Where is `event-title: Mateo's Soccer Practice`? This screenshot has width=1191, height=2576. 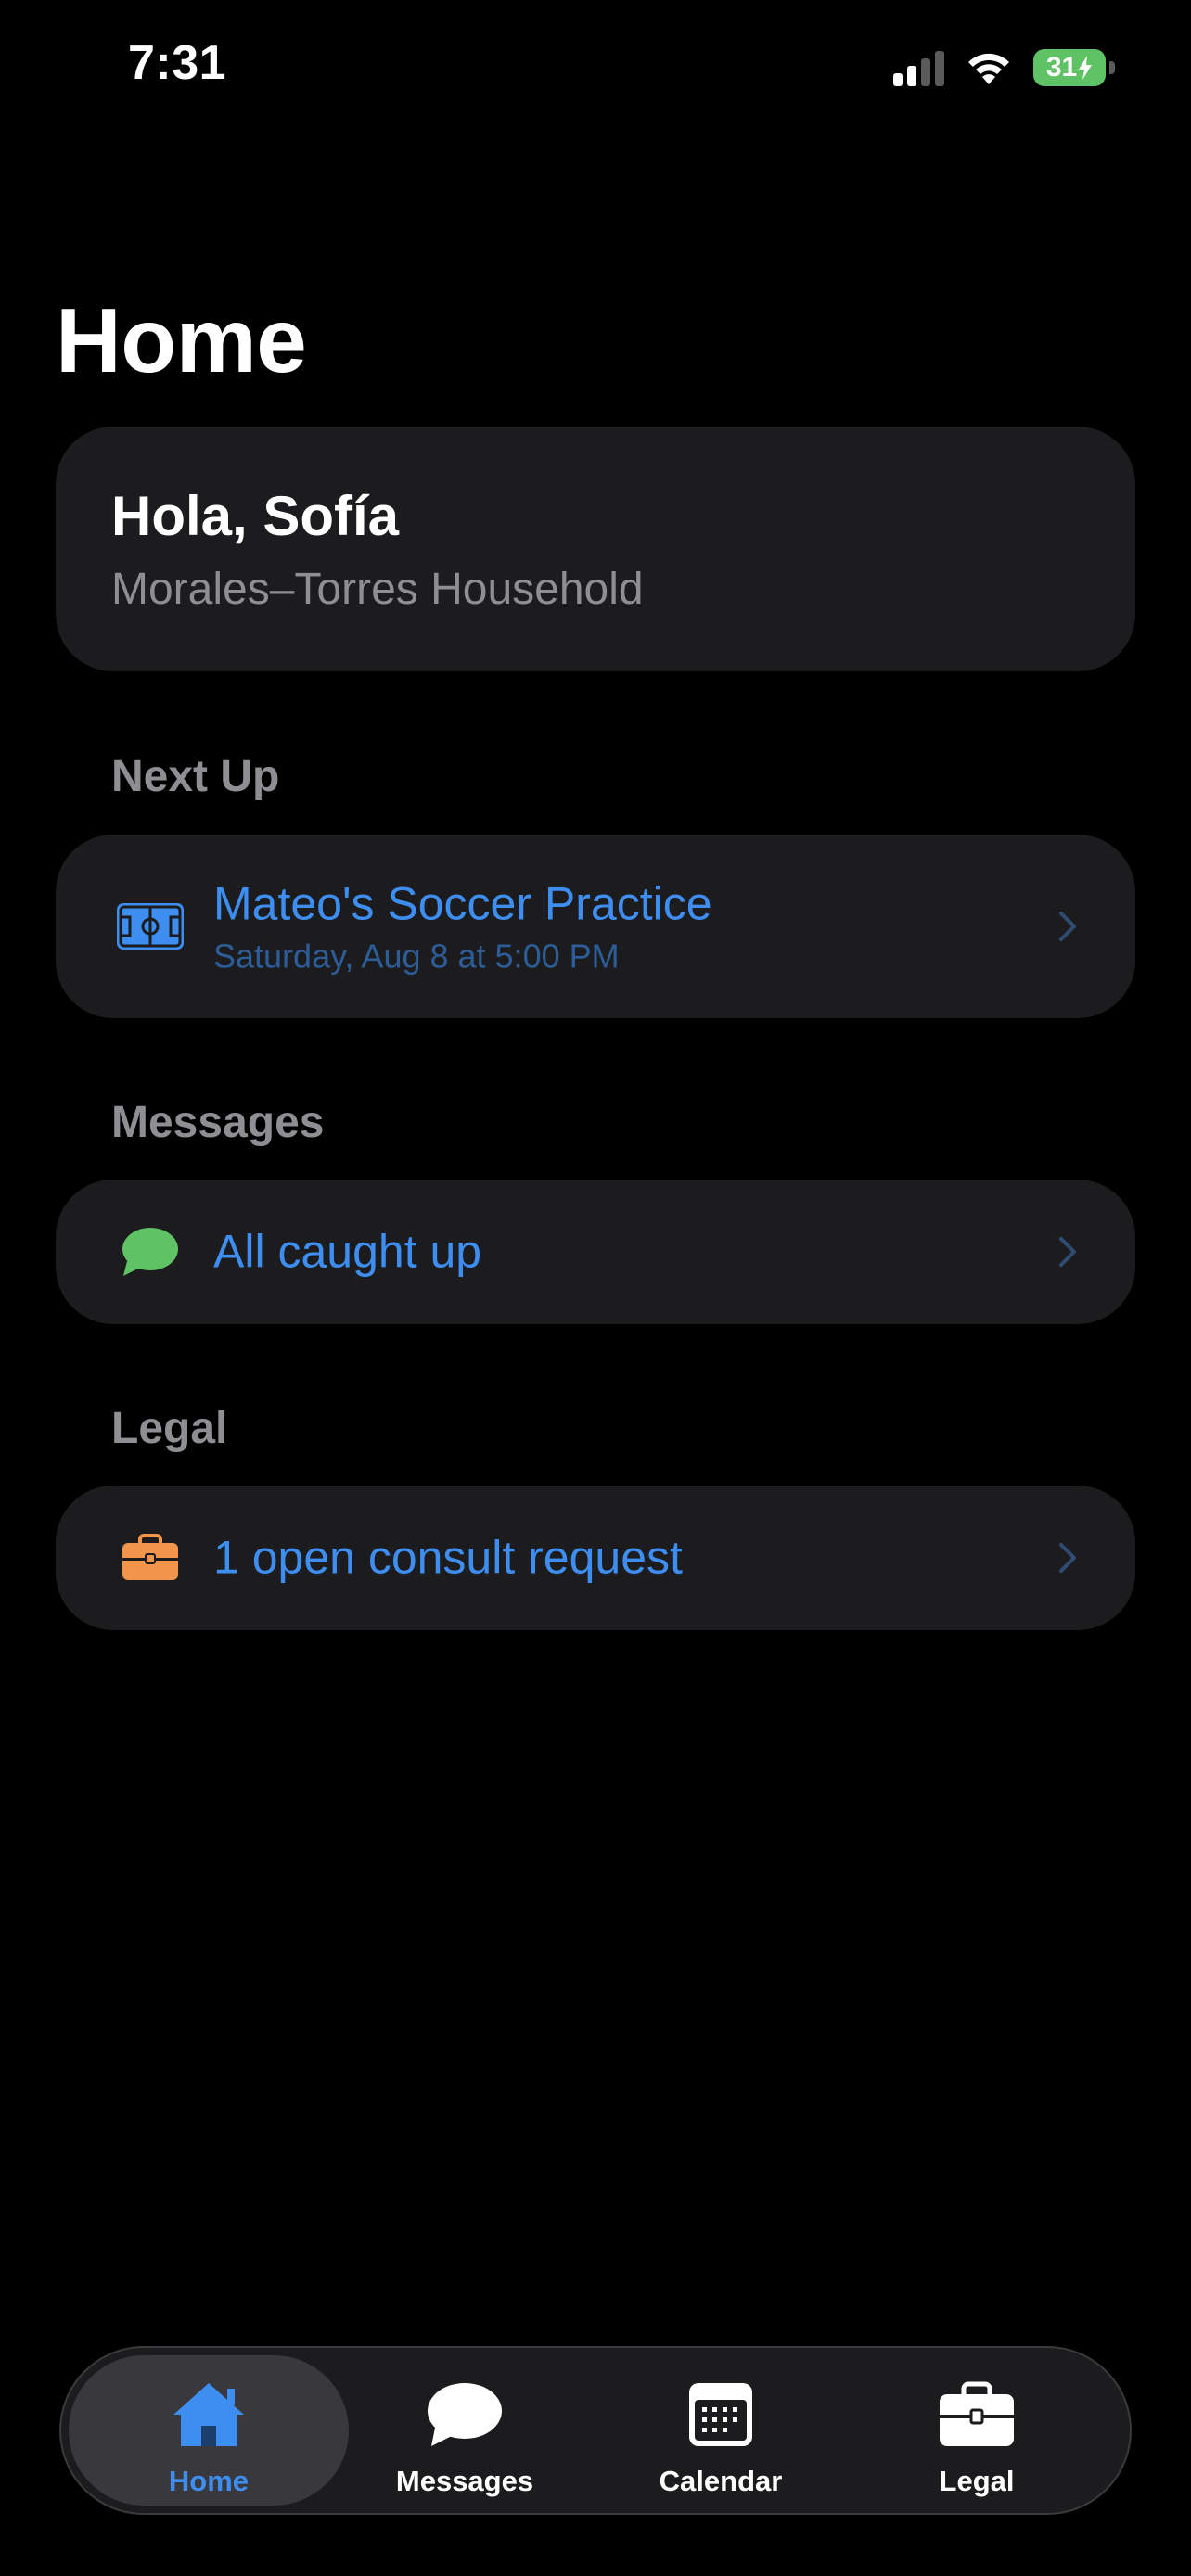 event-title: Mateo's Soccer Practice is located at coordinates (463, 903).